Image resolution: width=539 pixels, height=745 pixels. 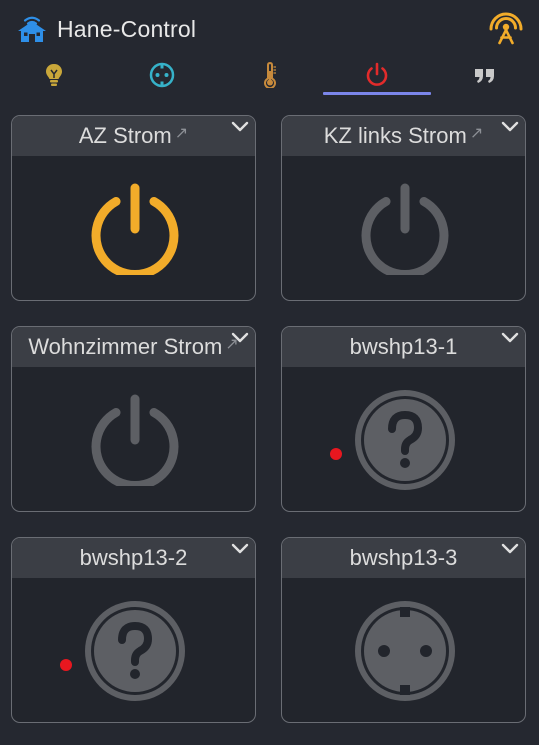 I want to click on active-tab-indicator, so click(x=377, y=93).